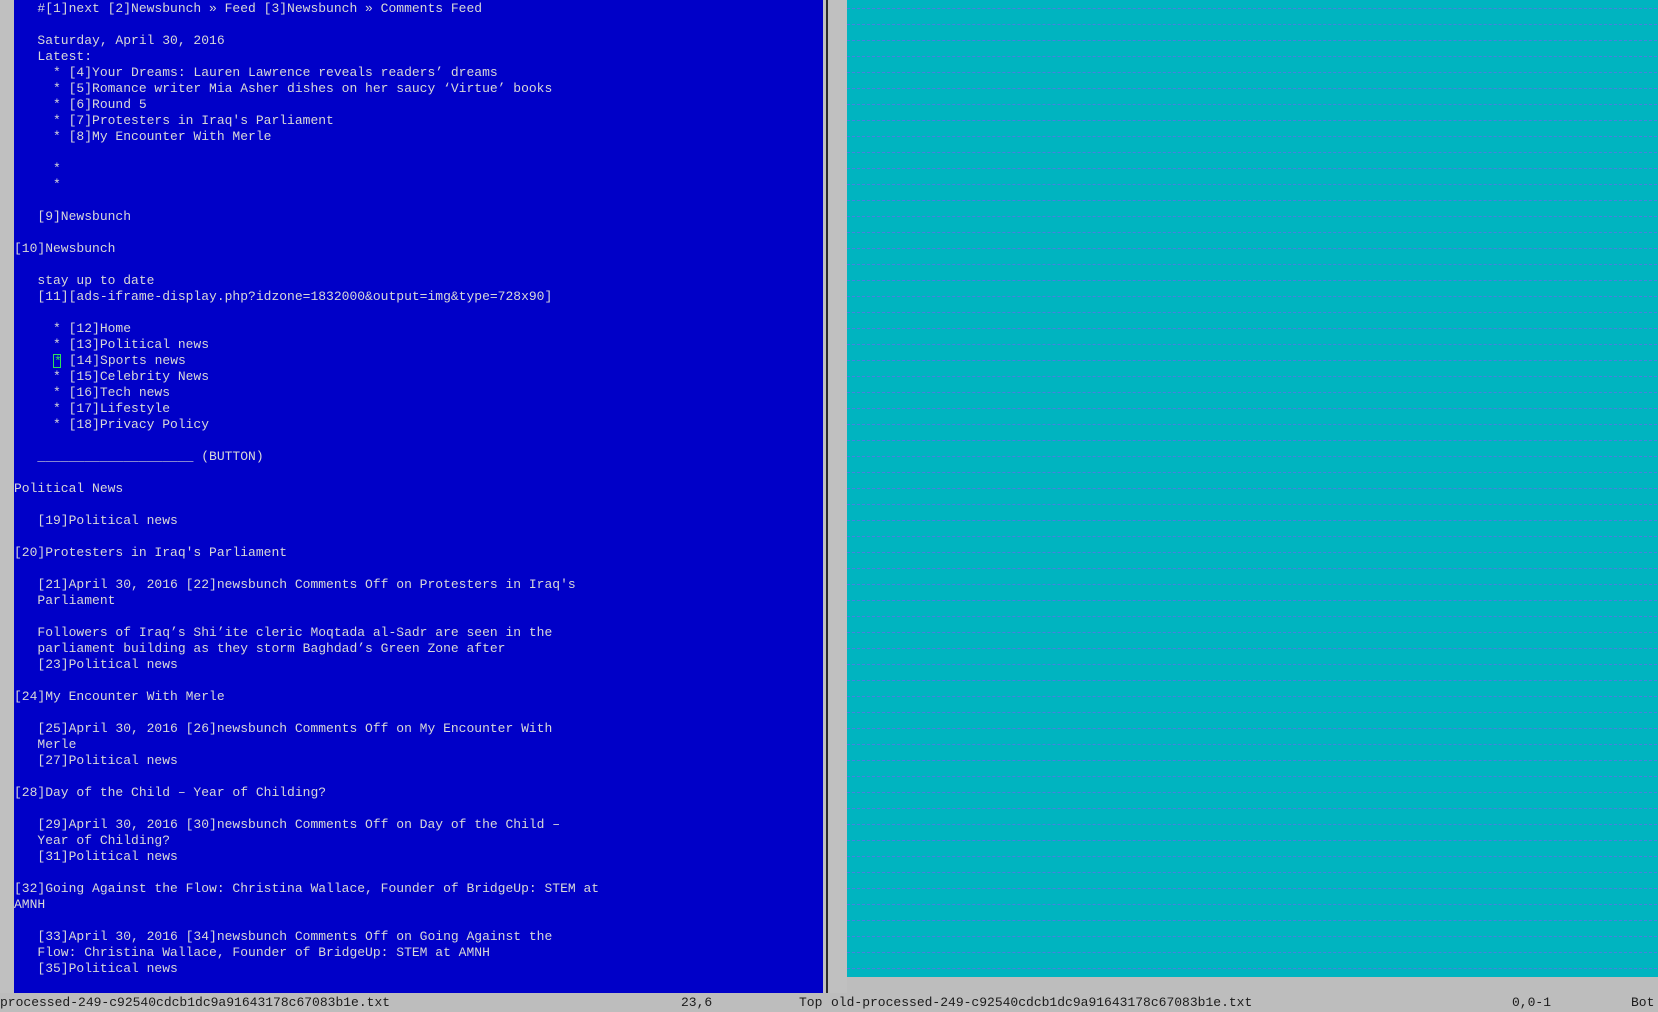  Describe the element at coordinates (1532, 1002) in the screenshot. I see `right-status-position: 0,0-1` at that location.